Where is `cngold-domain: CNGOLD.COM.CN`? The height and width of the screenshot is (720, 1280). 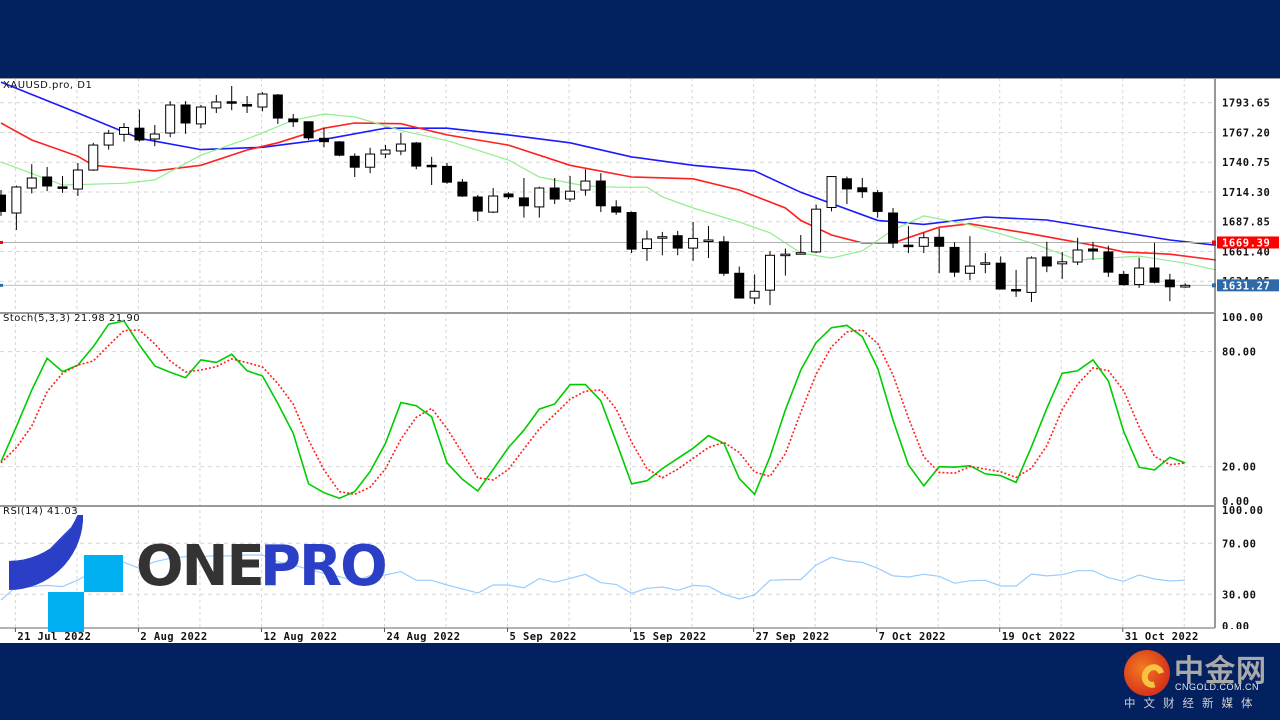
cngold-domain: CNGOLD.COM.CN is located at coordinates (1217, 687).